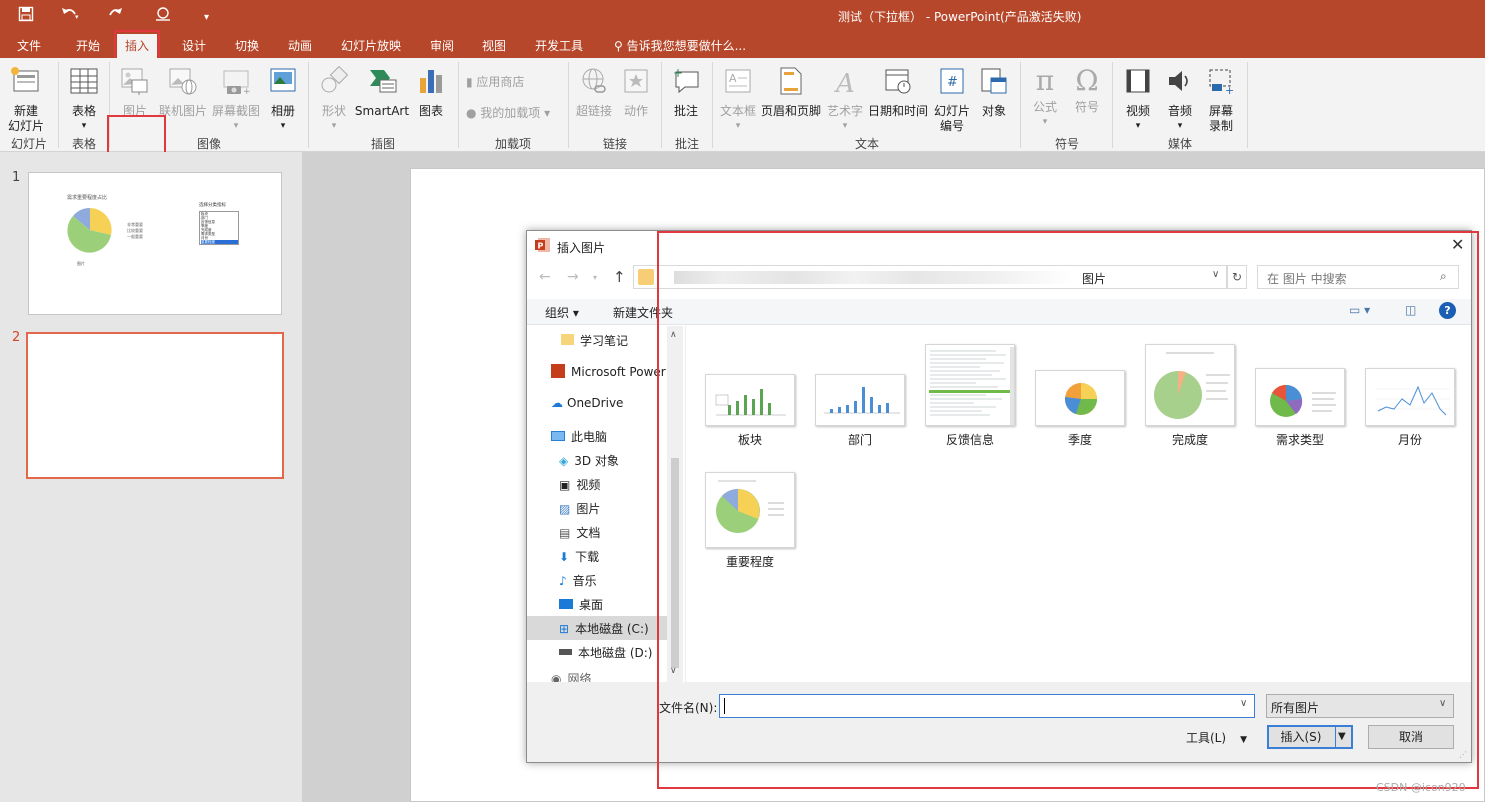 The width and height of the screenshot is (1485, 802). What do you see at coordinates (88, 45) in the screenshot?
I see `tab-home: 开始` at bounding box center [88, 45].